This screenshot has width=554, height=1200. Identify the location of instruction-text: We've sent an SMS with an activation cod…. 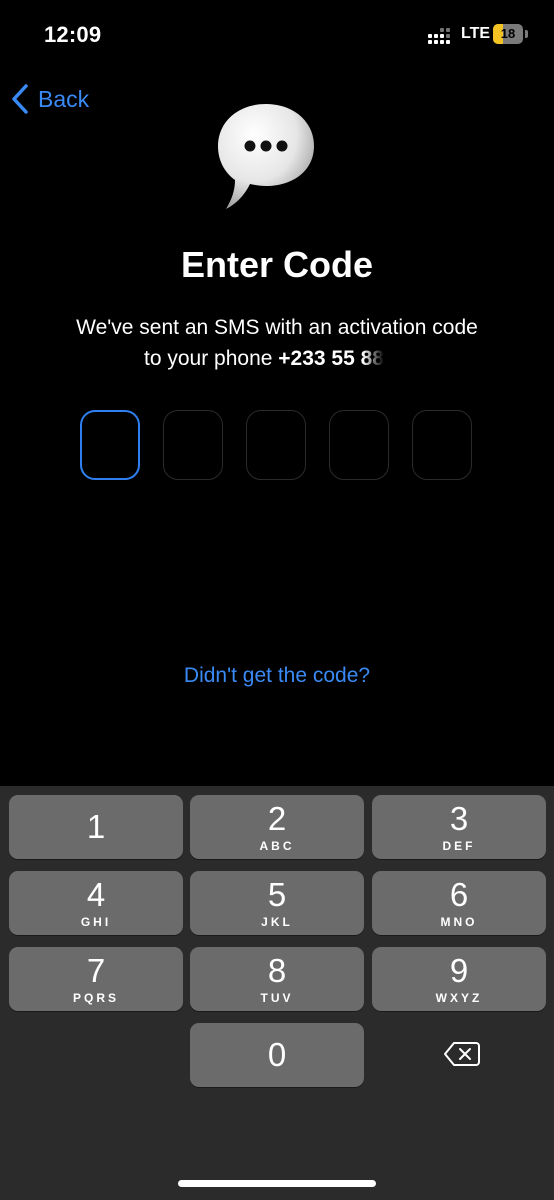
(277, 343).